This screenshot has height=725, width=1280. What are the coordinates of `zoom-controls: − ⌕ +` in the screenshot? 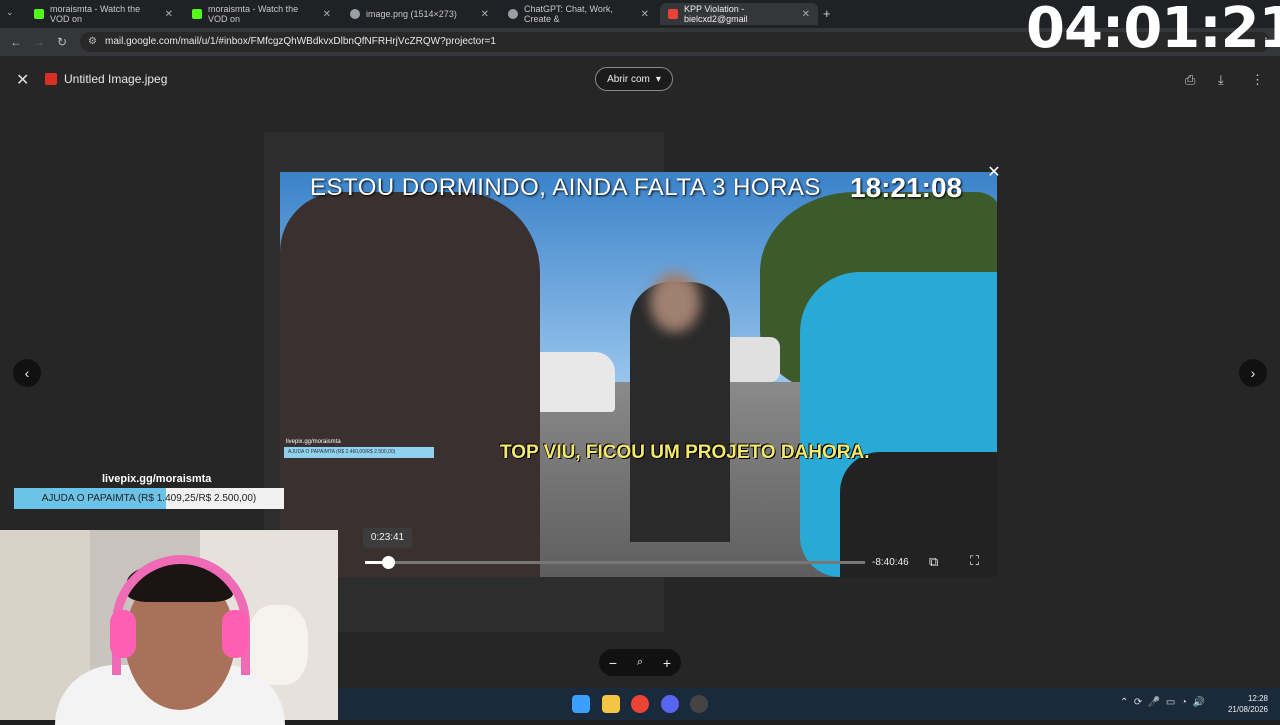 It's located at (640, 662).